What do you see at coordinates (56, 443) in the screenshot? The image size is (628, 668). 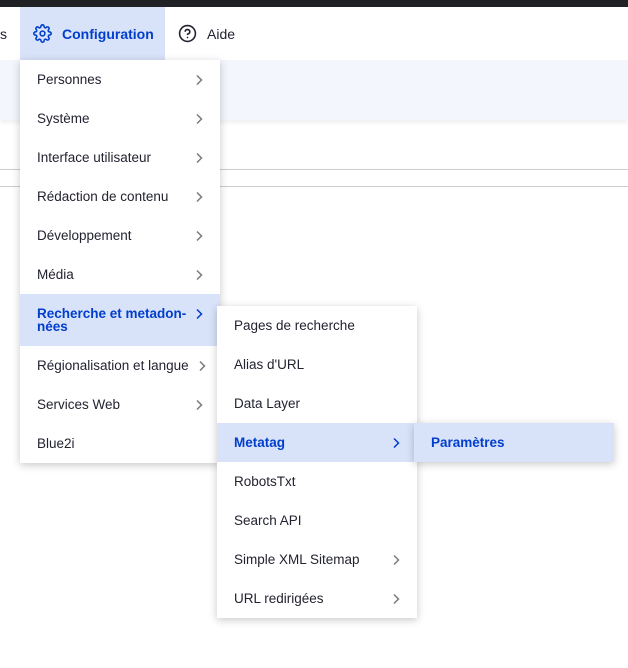 I see `menu-item-label: Blue2i` at bounding box center [56, 443].